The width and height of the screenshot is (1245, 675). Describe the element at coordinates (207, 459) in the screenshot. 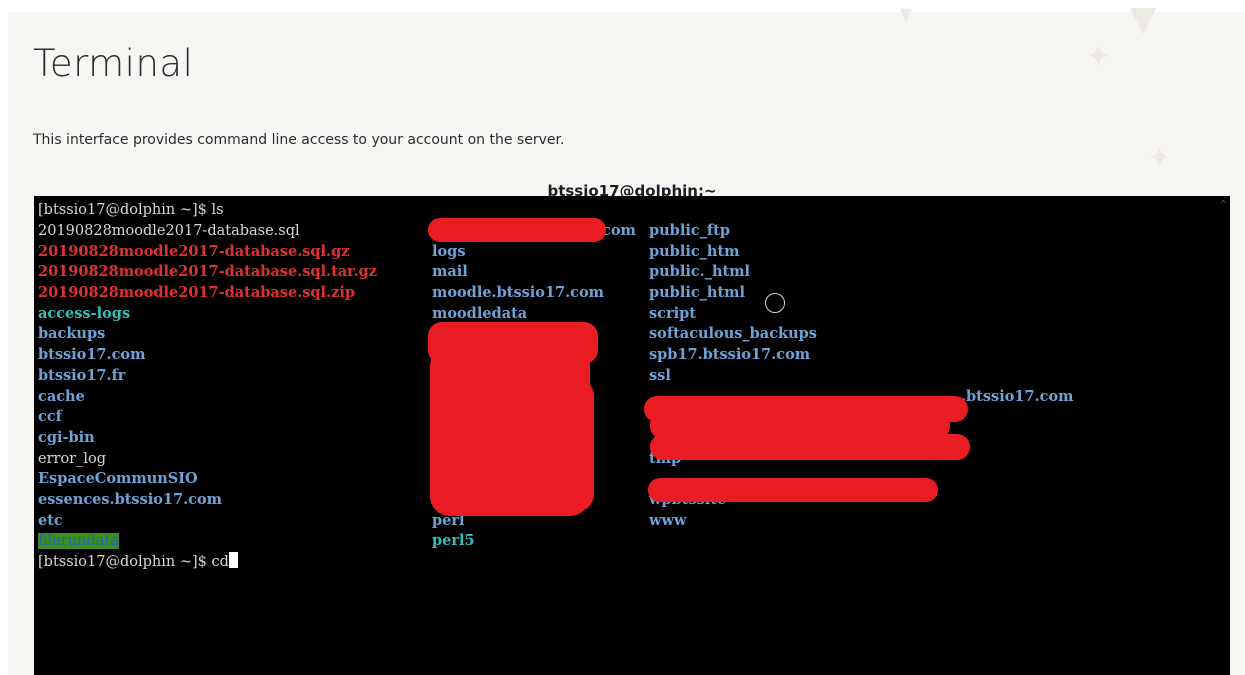

I see `ls-entry: error_log` at that location.